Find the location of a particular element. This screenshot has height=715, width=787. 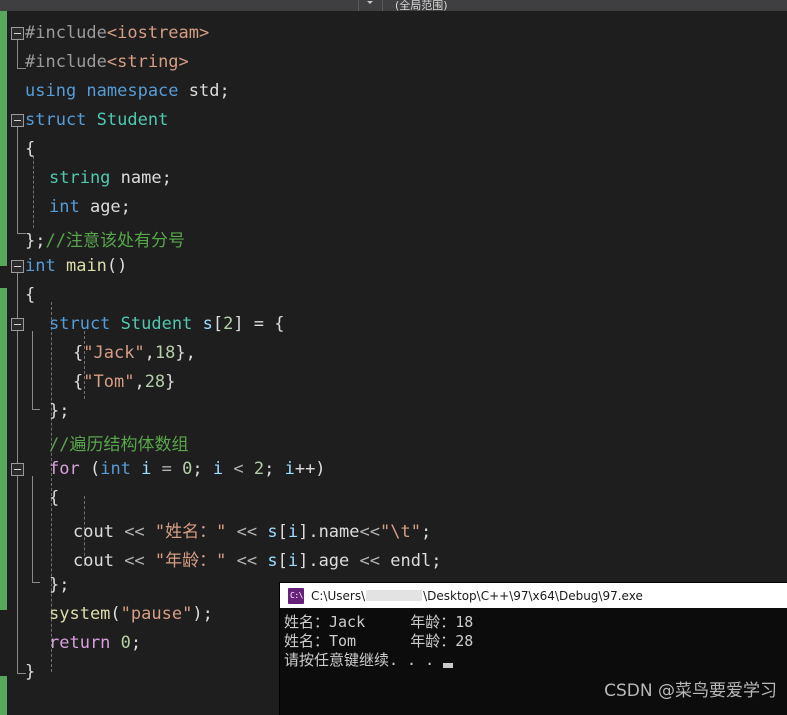

console-cursor is located at coordinates (448, 665).